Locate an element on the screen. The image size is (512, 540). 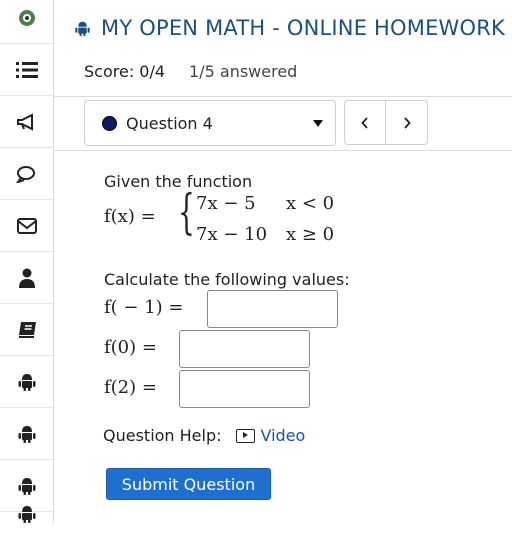
chevron-right-icon is located at coordinates (407, 122).